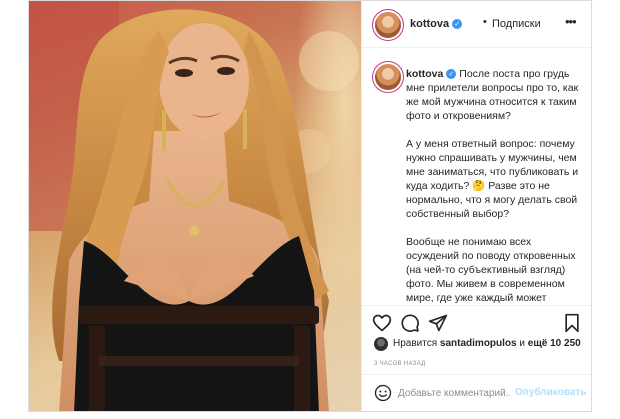 This screenshot has height=419, width=620. Describe the element at coordinates (388, 25) in the screenshot. I see `author-avatar` at that location.